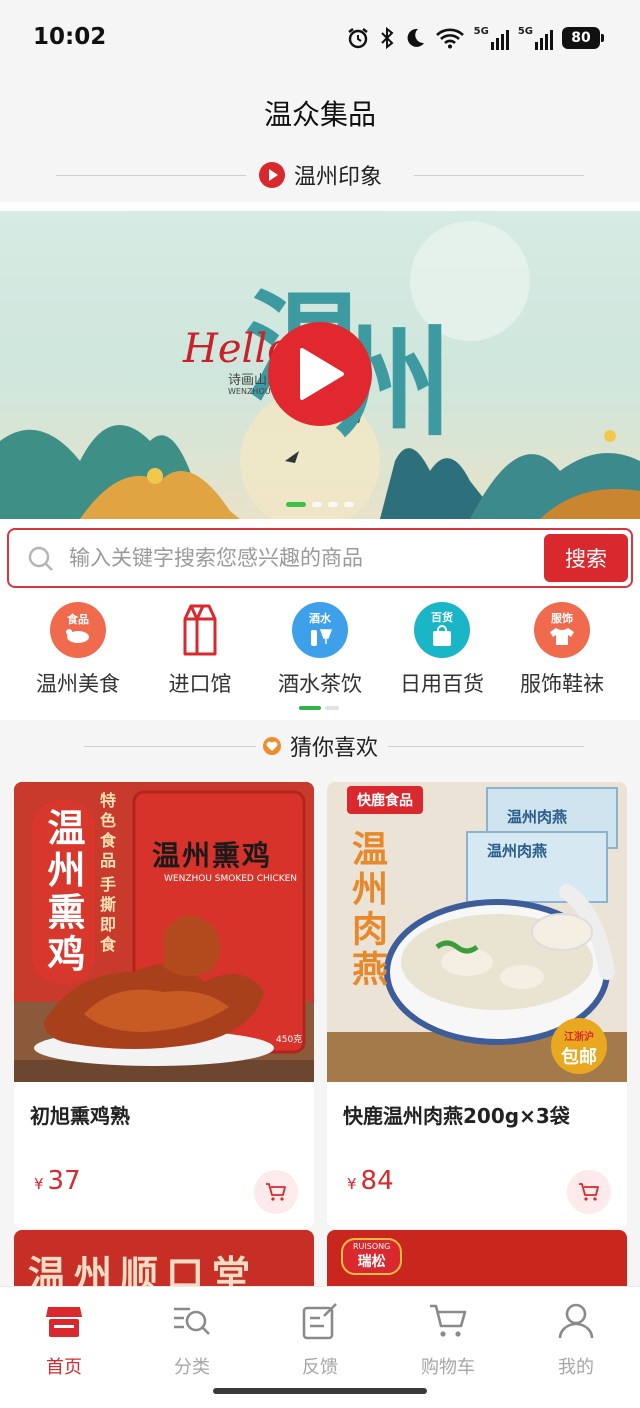 The width and height of the screenshot is (640, 1408). Describe the element at coordinates (212, 855) in the screenshot. I see `product-image-pack-title: 温州熏鸡` at that location.